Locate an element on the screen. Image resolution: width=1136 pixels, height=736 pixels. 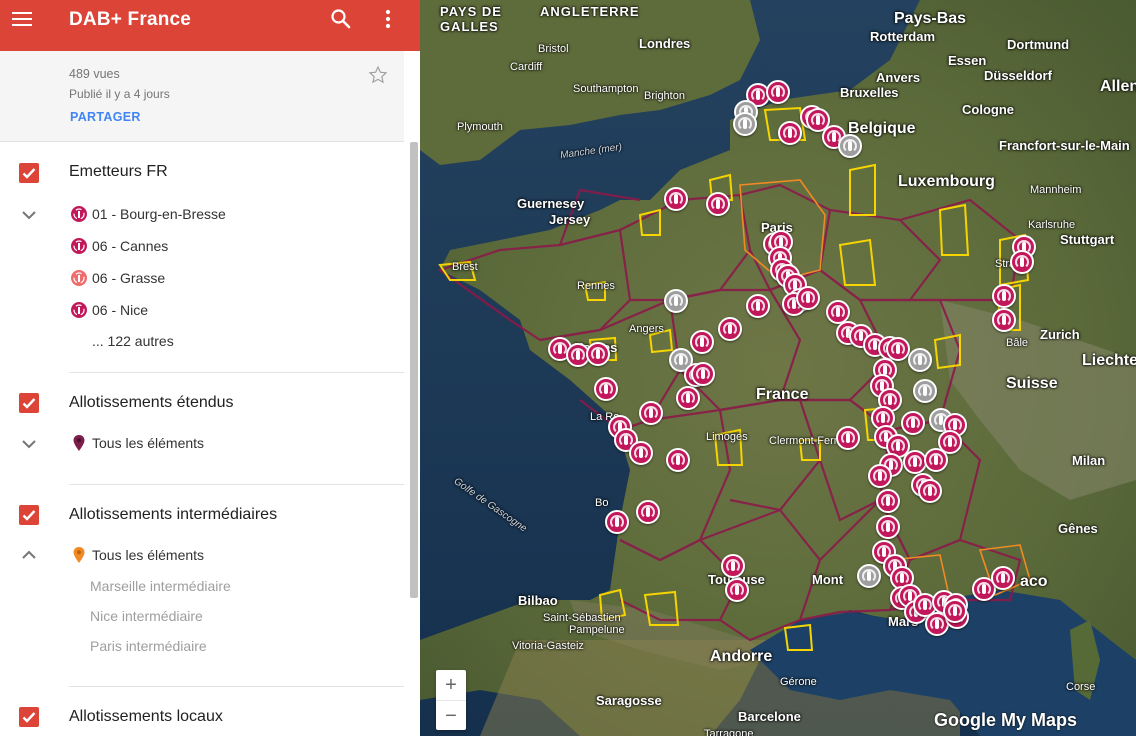
share-button: PARTAGER is located at coordinates (105, 117).